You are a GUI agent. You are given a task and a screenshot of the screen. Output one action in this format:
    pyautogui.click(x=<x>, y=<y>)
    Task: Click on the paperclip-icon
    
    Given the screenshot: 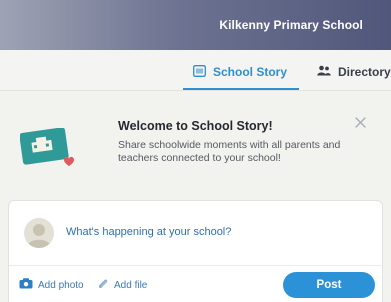 What is the action you would take?
    pyautogui.click(x=103, y=285)
    